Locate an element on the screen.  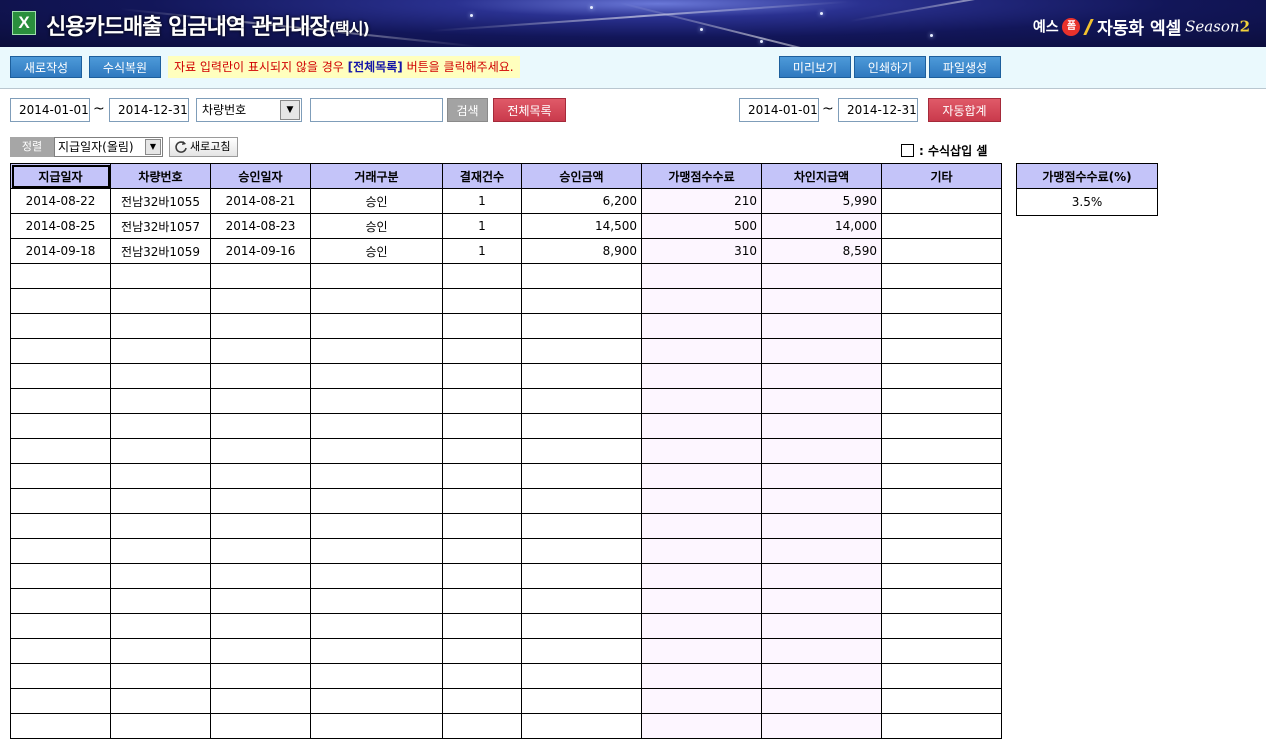
sort-select: 지급일자(올림) ▼ is located at coordinates (108, 147).